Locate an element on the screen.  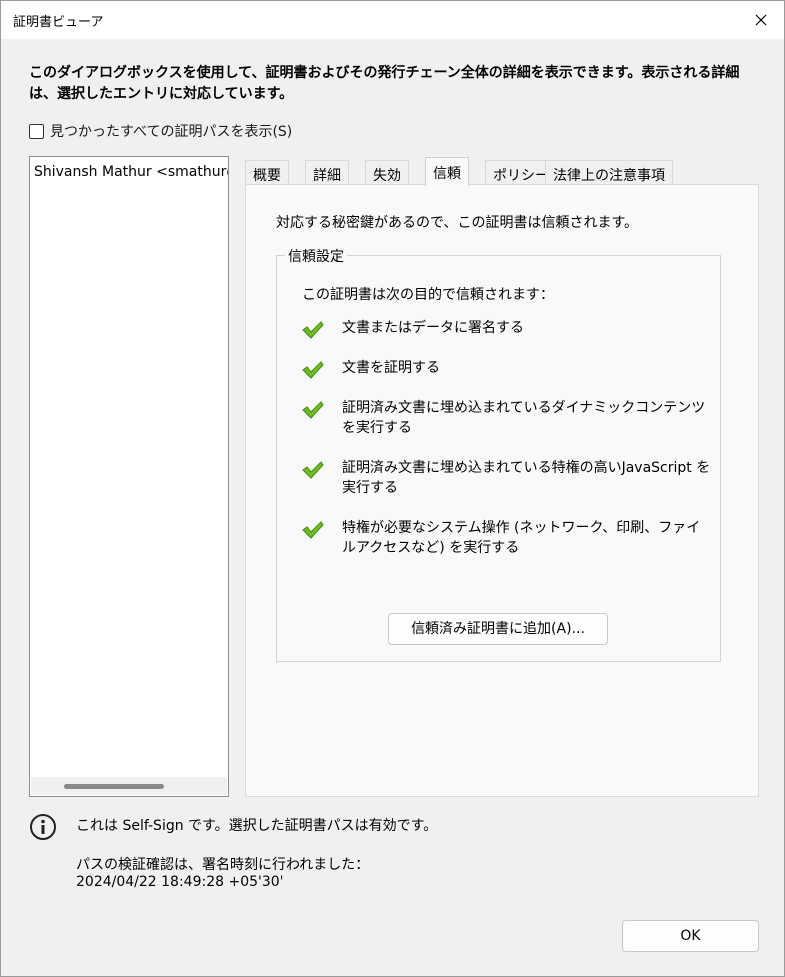
trust-message: 対応する秘密鍵があるので、この証明書は信頼されます。 is located at coordinates (457, 223).